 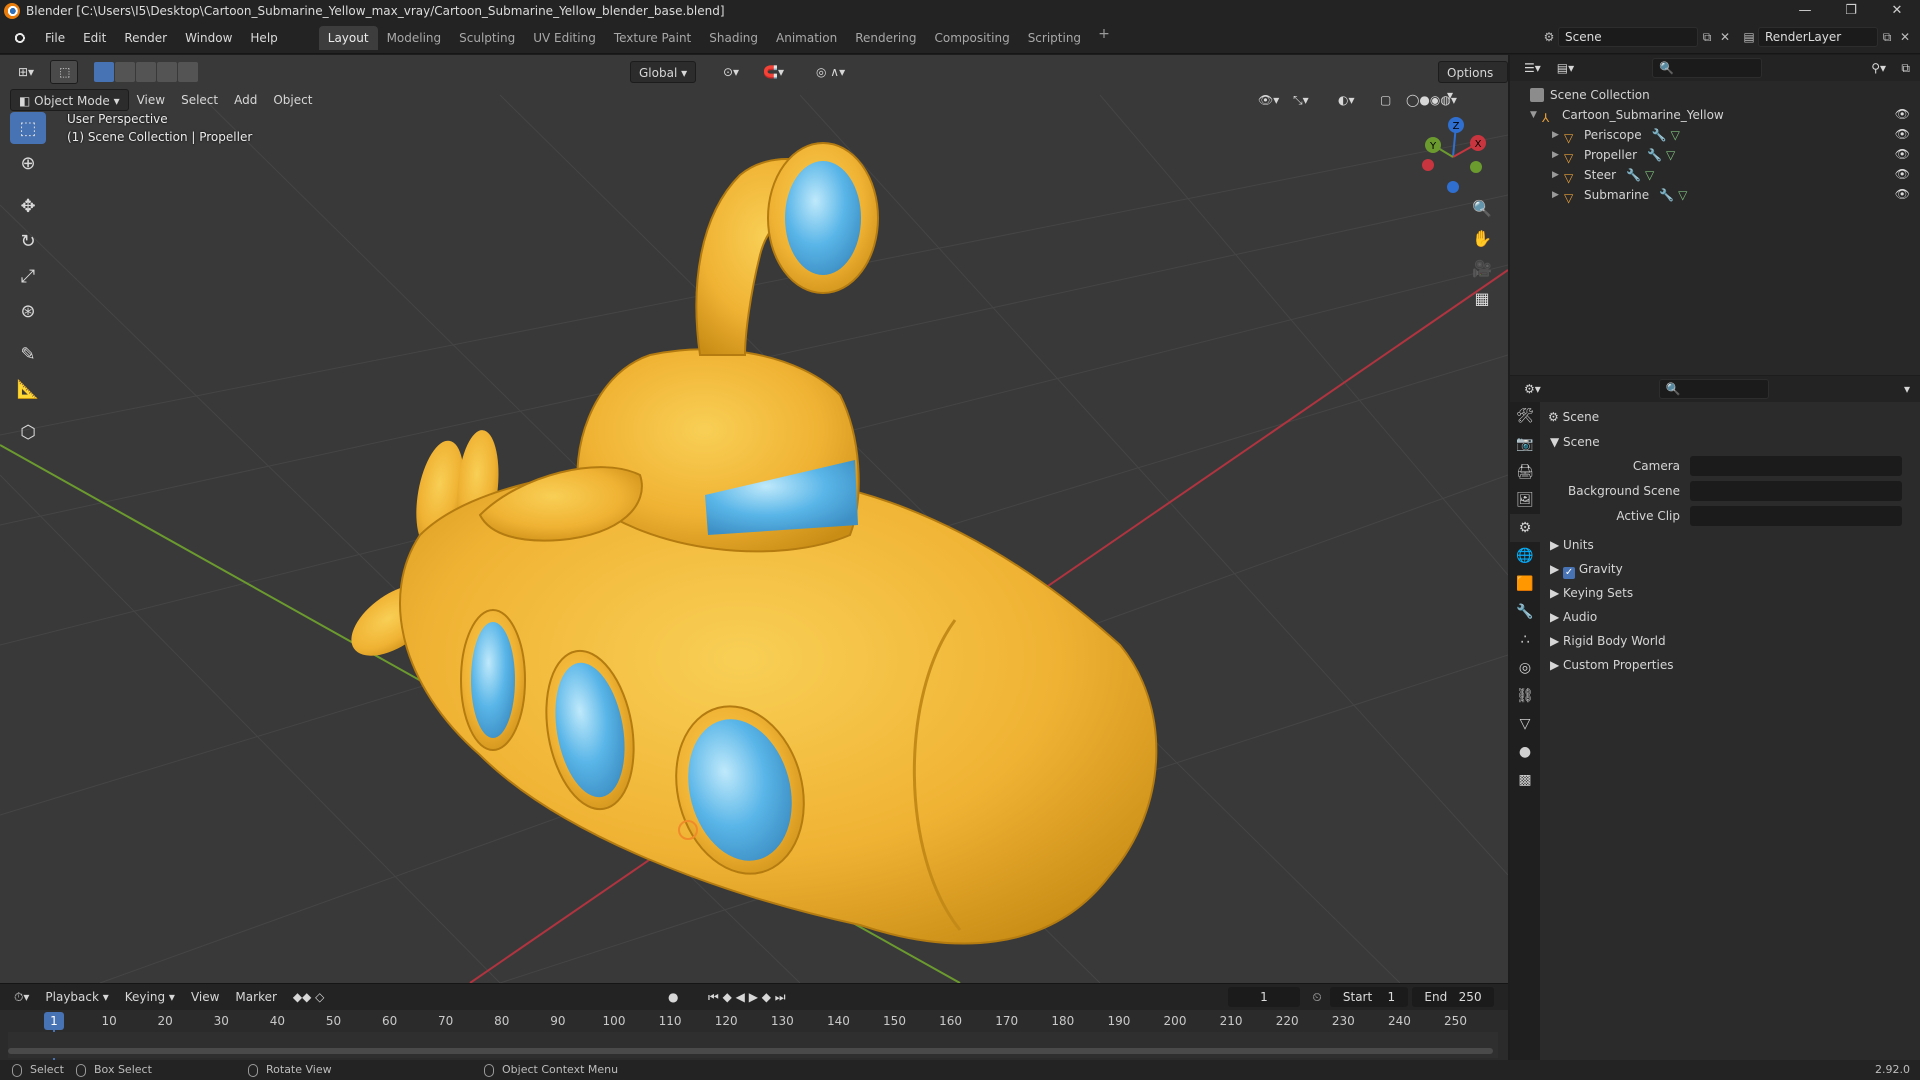 What do you see at coordinates (1301, 100) in the screenshot?
I see `gizmo-toggle-icon: ⤡▾` at bounding box center [1301, 100].